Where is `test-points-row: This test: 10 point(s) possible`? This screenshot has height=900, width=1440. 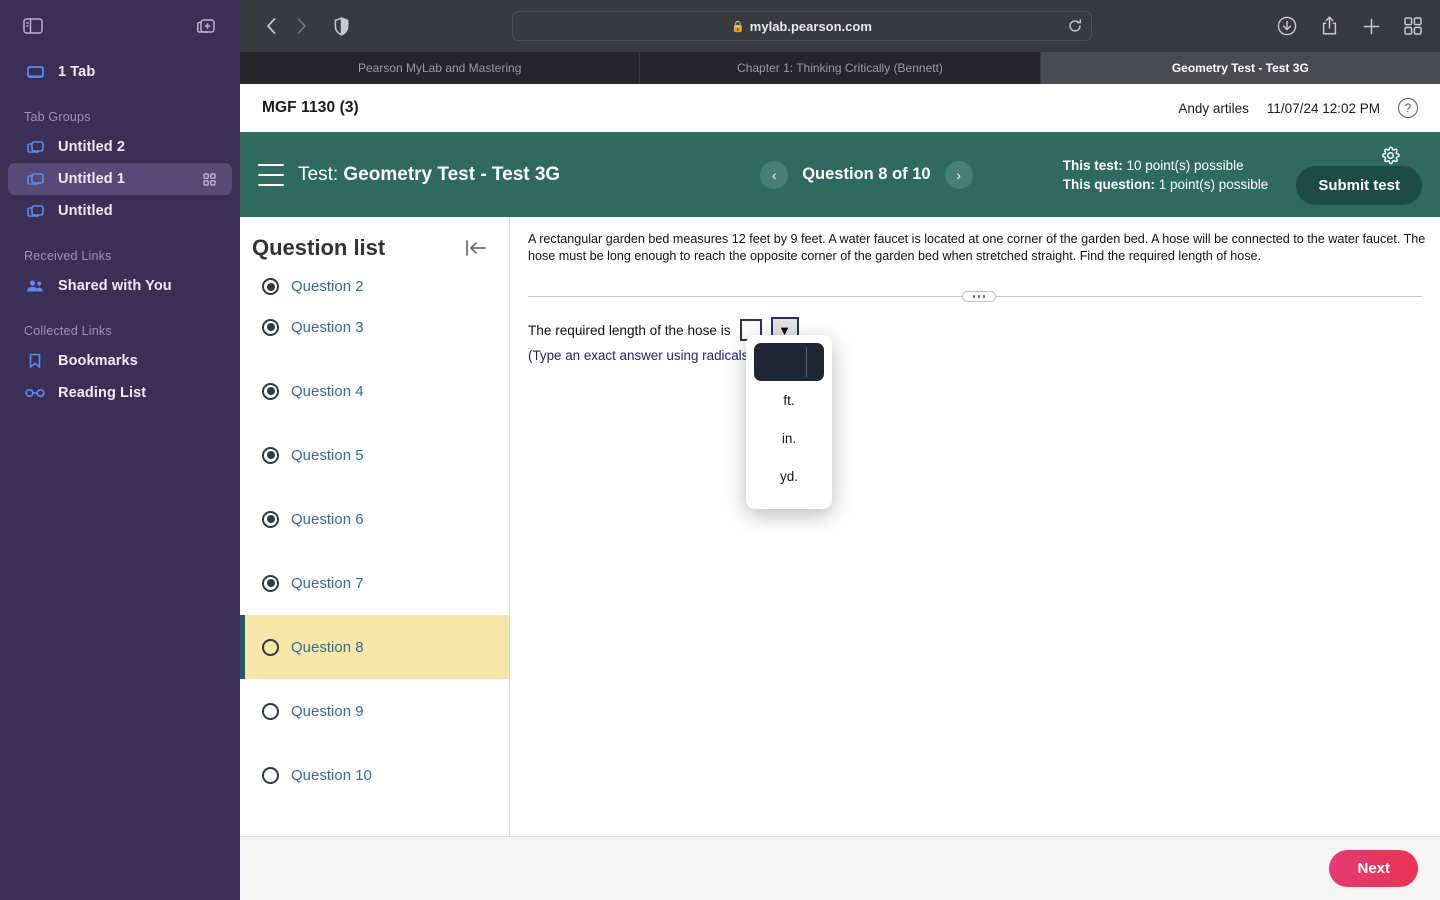
test-points-row: This test: 10 point(s) possible is located at coordinates (1166, 165).